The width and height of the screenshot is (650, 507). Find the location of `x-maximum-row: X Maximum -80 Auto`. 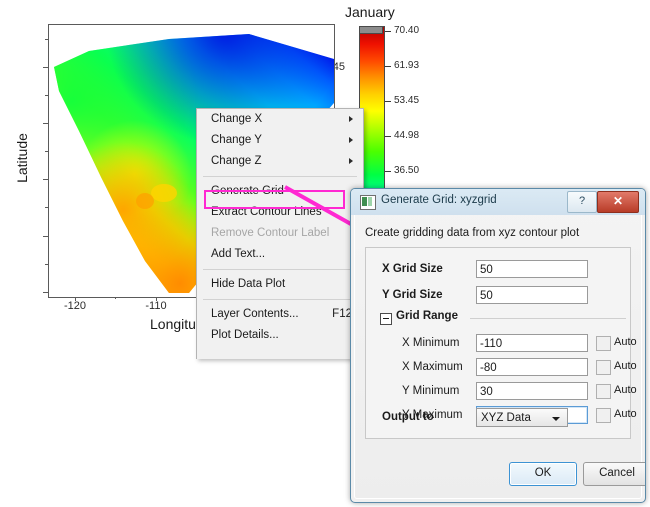

x-maximum-row: X Maximum -80 Auto is located at coordinates (501, 369).